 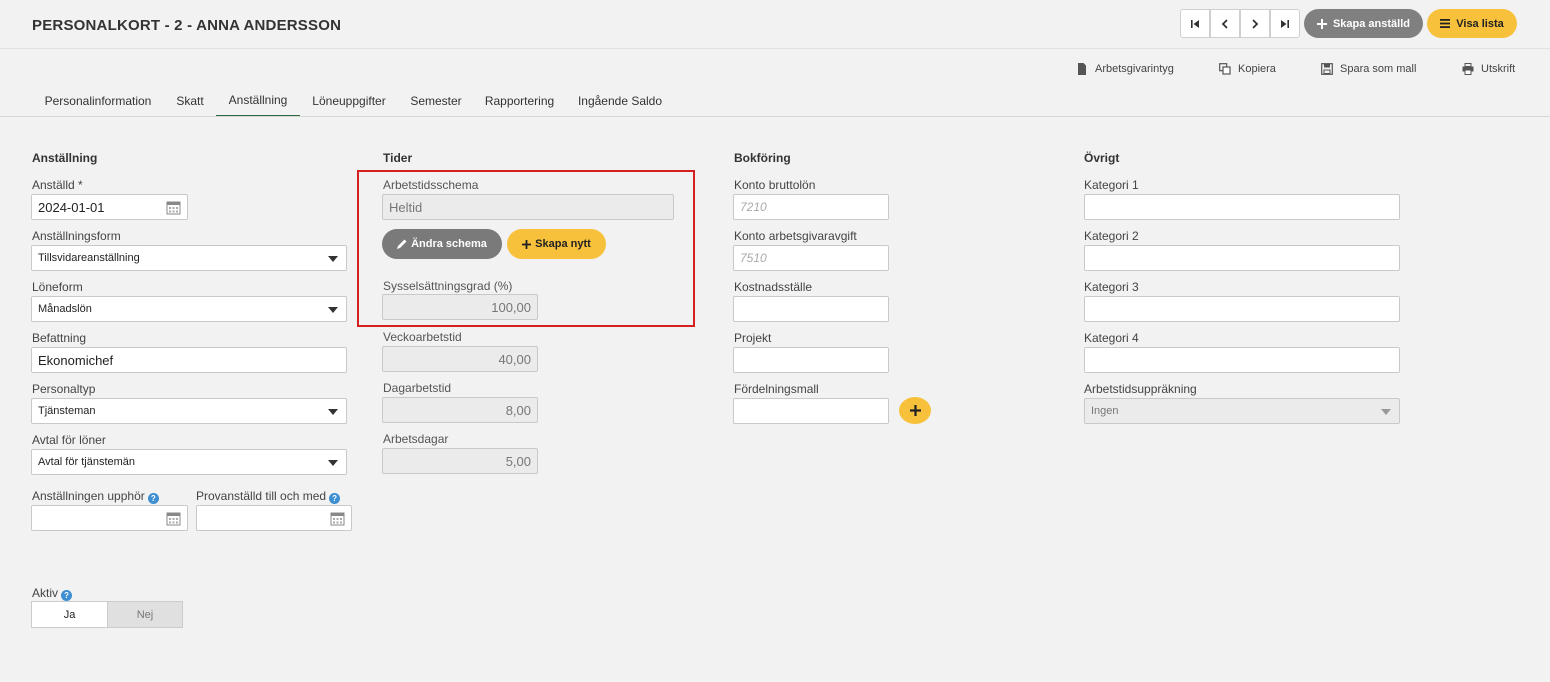 What do you see at coordinates (460, 461) in the screenshot?
I see `workdays-field: 5,00` at bounding box center [460, 461].